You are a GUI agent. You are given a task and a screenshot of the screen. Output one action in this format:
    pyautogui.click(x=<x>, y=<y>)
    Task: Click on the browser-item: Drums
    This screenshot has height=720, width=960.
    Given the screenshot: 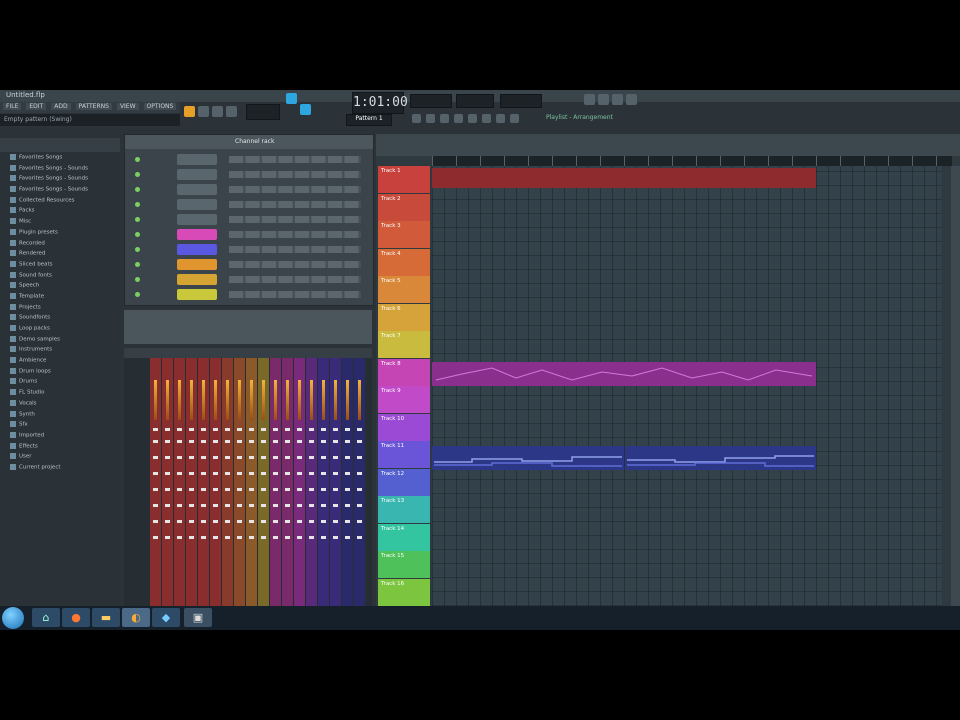 What is the action you would take?
    pyautogui.click(x=63, y=383)
    